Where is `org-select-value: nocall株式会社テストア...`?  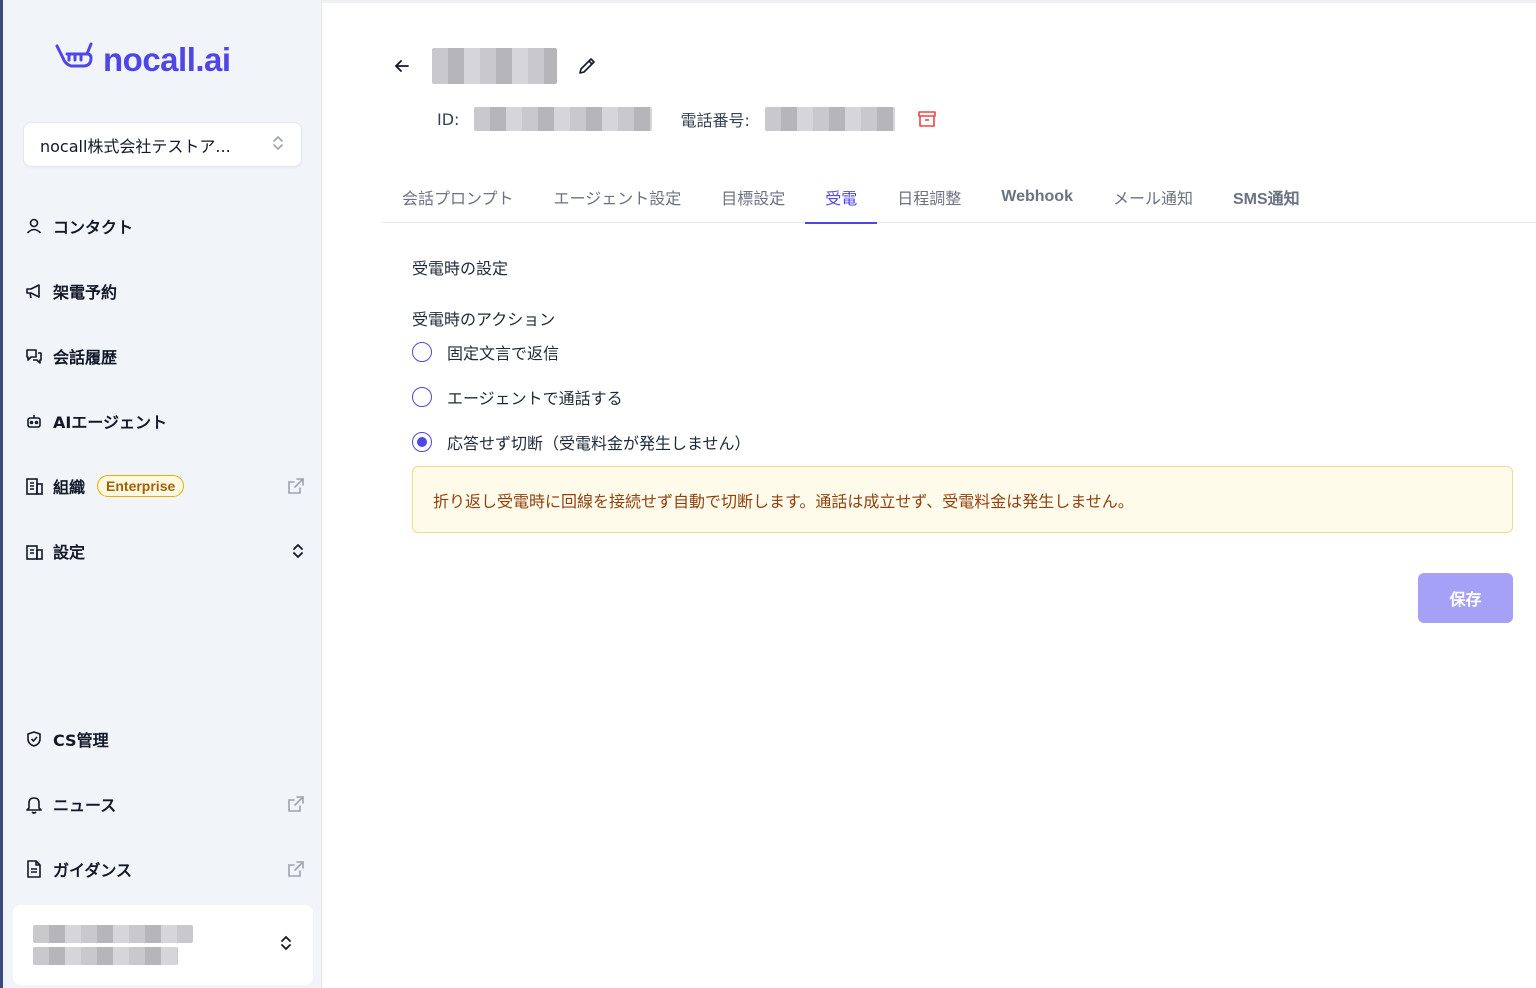 org-select-value: nocall株式会社テストア... is located at coordinates (135, 146).